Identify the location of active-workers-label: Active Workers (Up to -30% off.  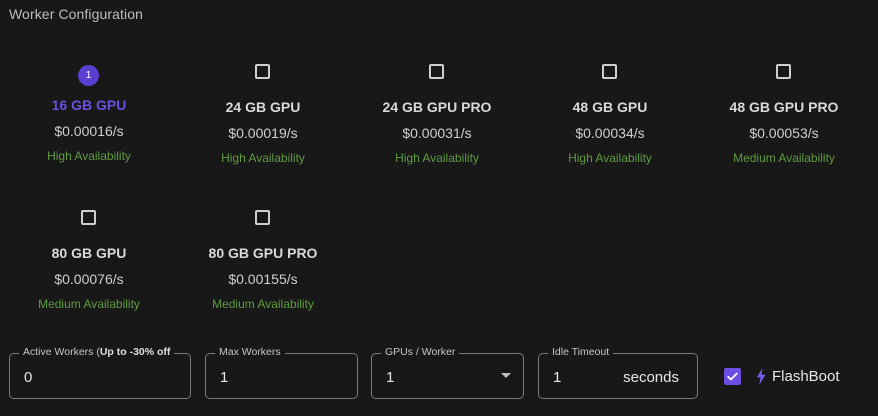
(97, 352).